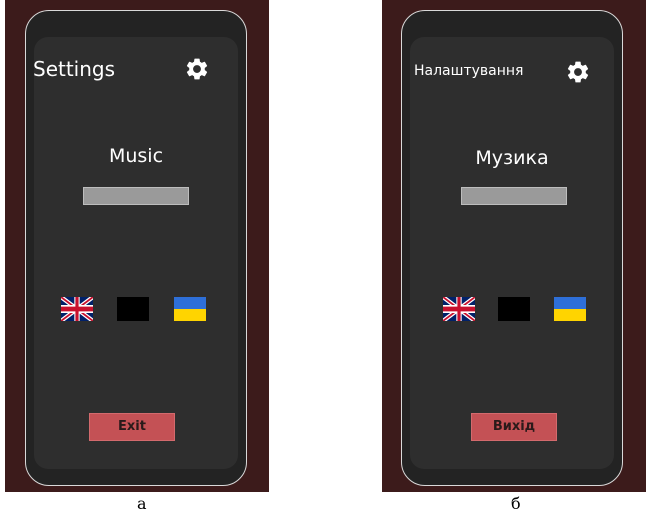 The height and width of the screenshot is (516, 646). Describe the element at coordinates (136, 156) in the screenshot. I see `music-label: Music` at that location.